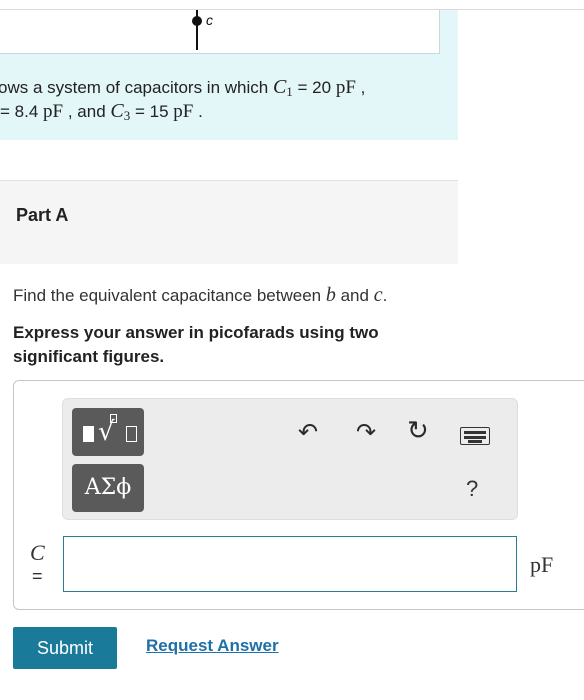 The height and width of the screenshot is (700, 584). Describe the element at coordinates (290, 564) in the screenshot. I see `answer-input` at that location.